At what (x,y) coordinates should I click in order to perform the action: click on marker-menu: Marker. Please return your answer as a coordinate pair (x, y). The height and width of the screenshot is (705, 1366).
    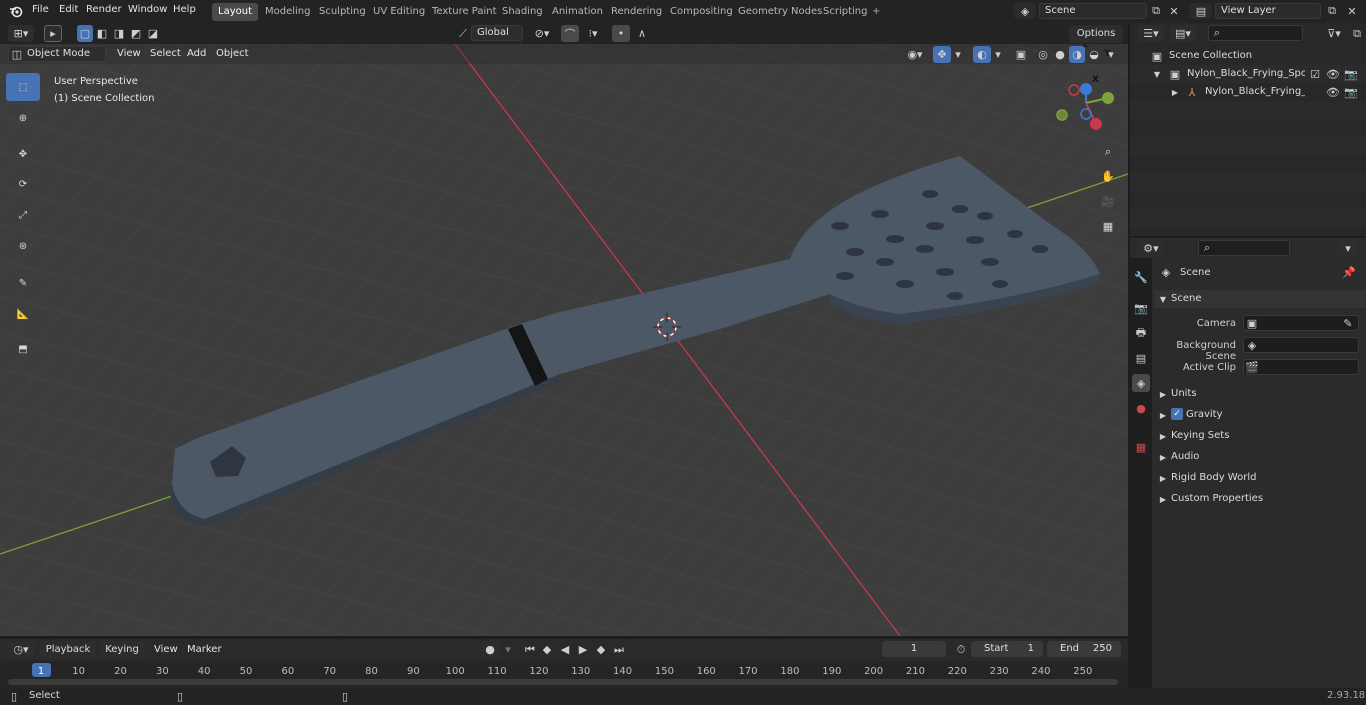
    Looking at the image, I should click on (204, 649).